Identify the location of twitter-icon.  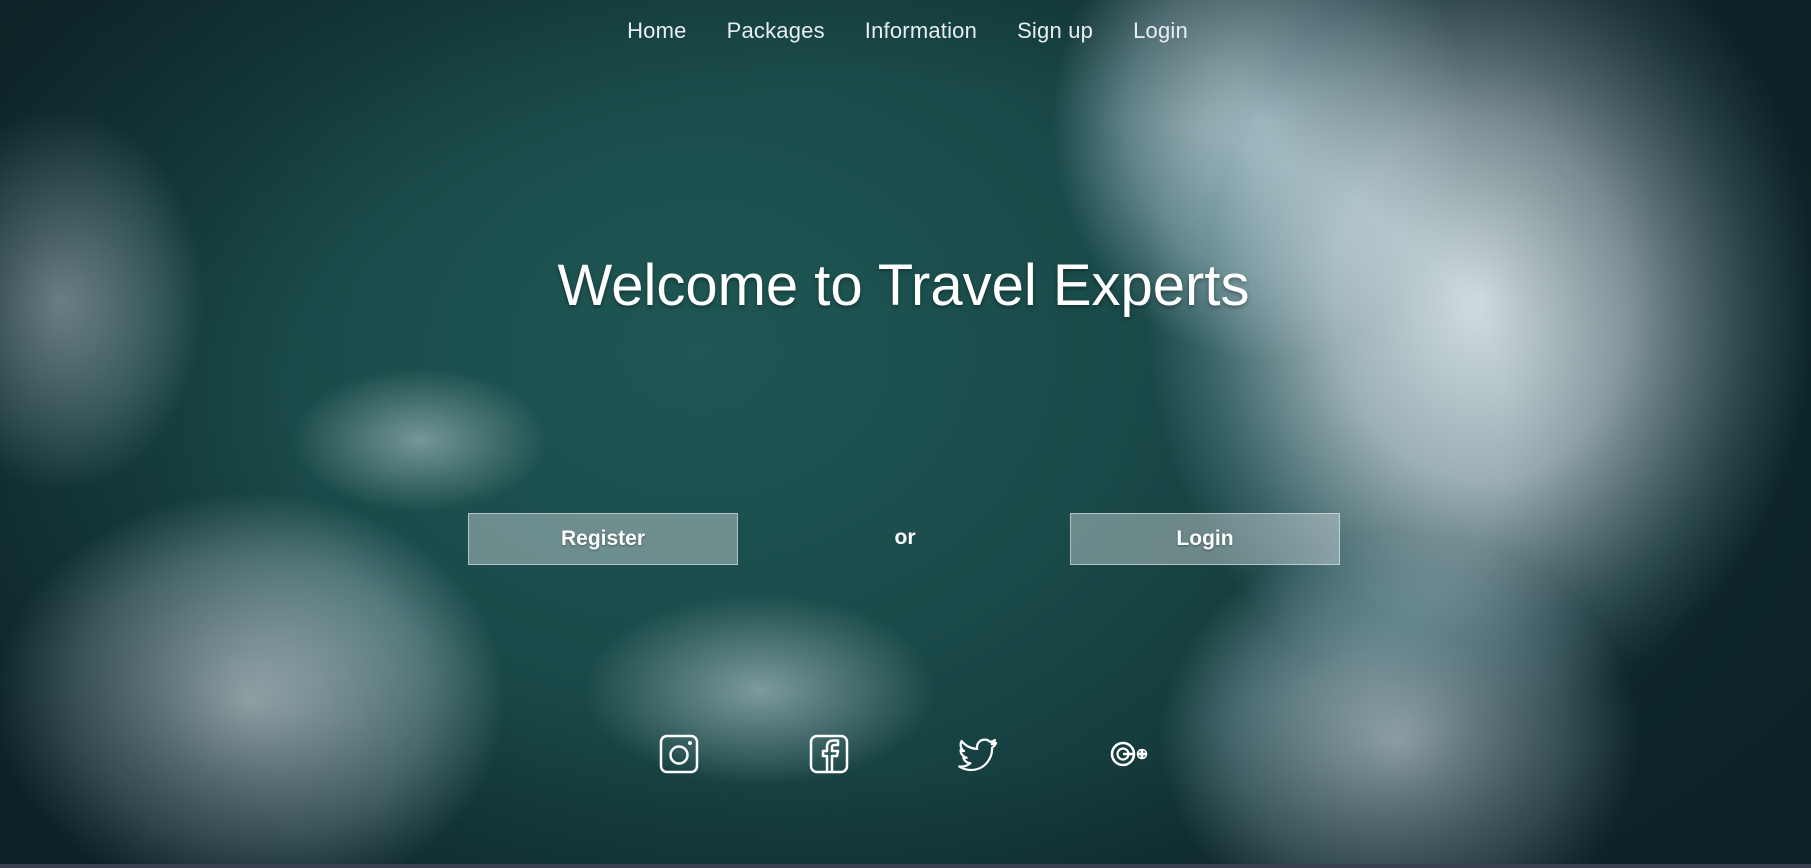
(979, 754).